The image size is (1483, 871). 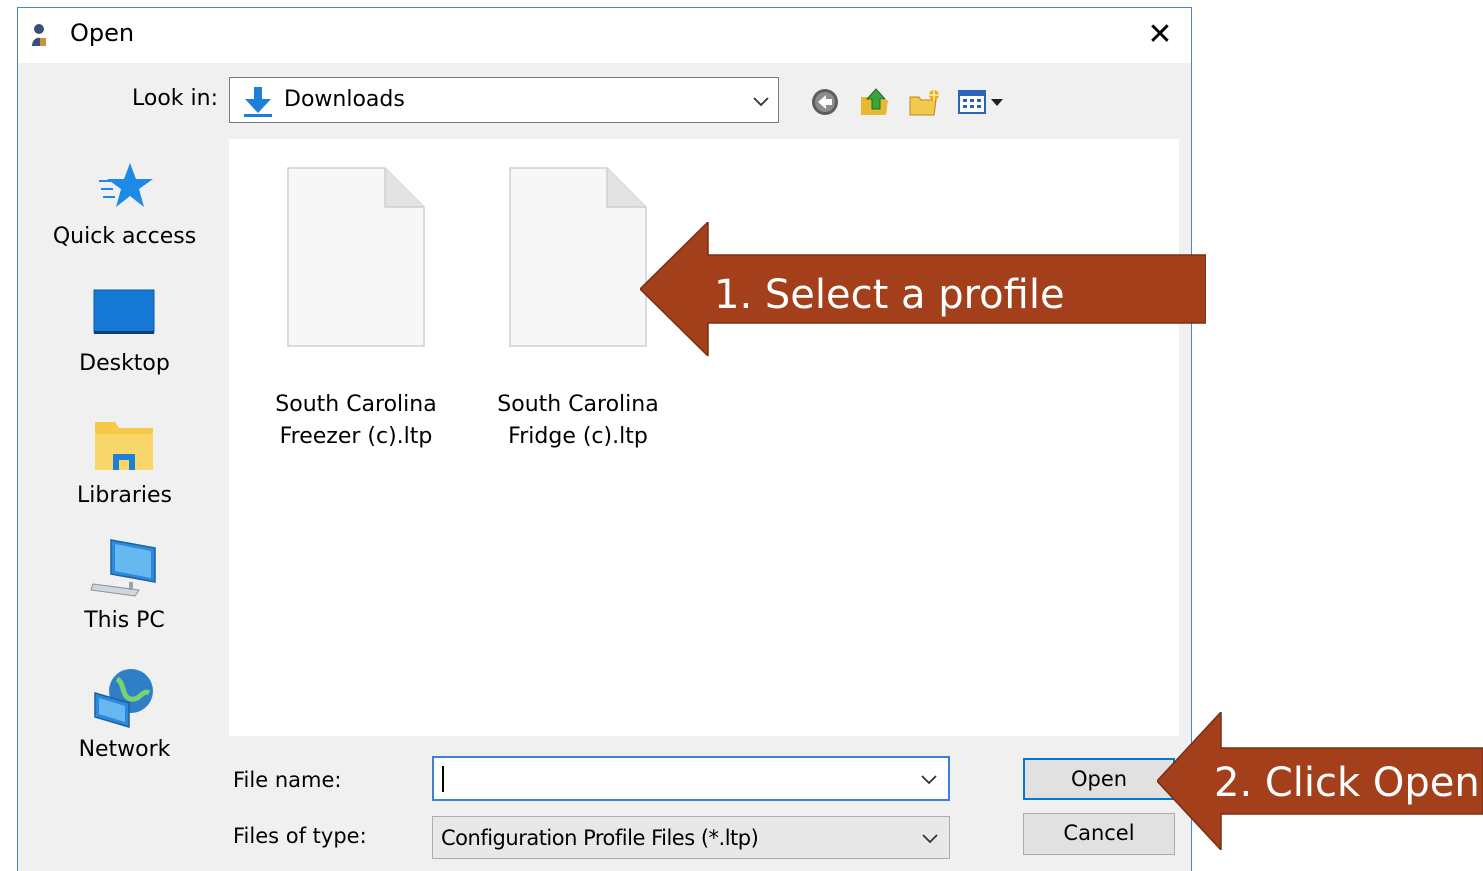 I want to click on place-label: Network, so click(x=124, y=749).